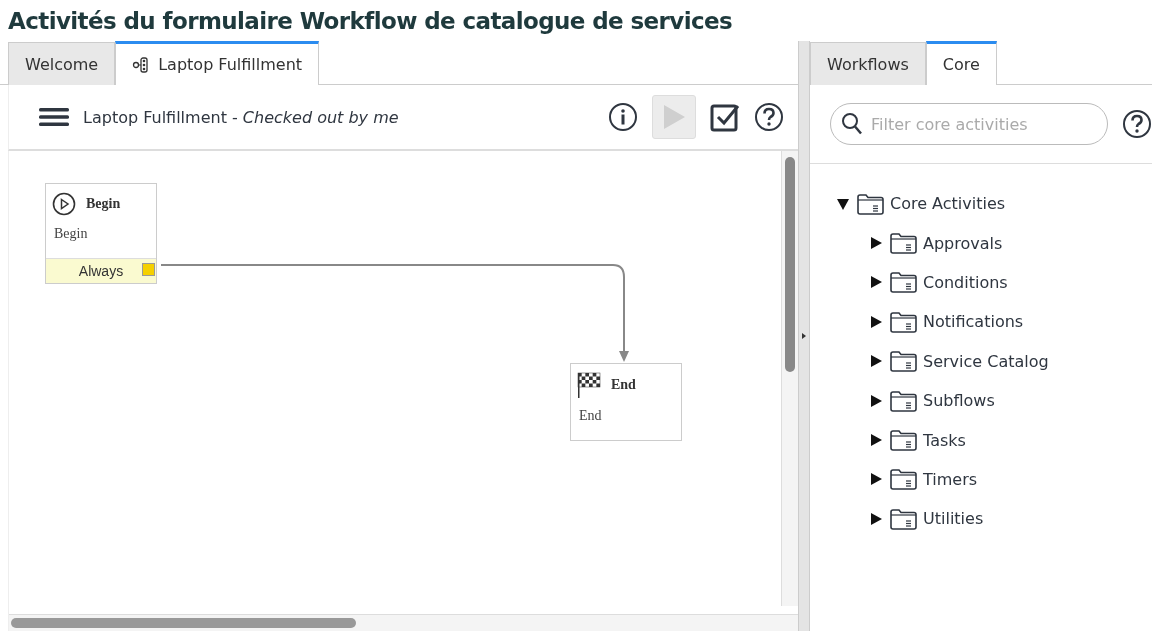 The image size is (1152, 631). Describe the element at coordinates (1010, 243) in the screenshot. I see `tree-item: Approvals` at that location.